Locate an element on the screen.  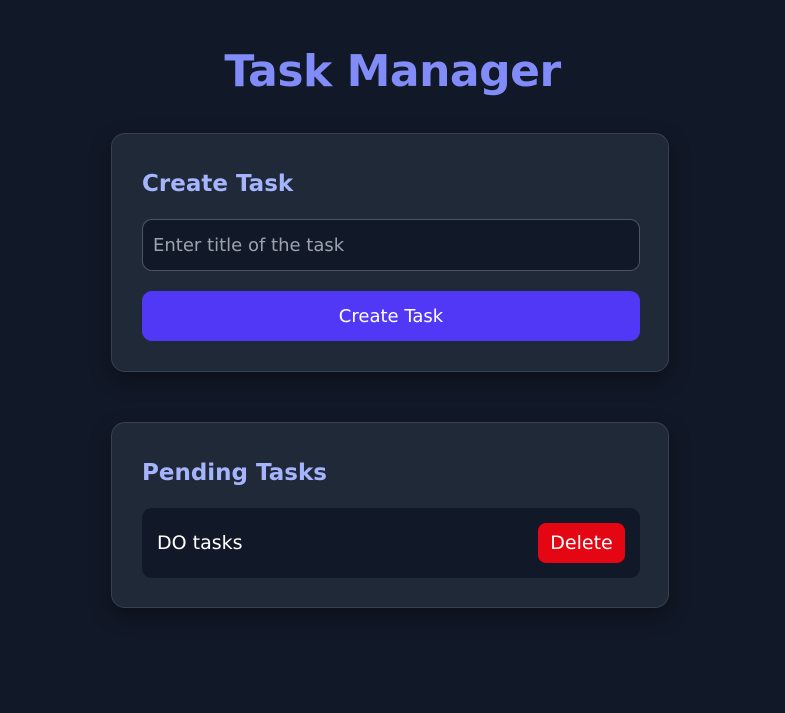
task-title: DO tasks is located at coordinates (200, 543).